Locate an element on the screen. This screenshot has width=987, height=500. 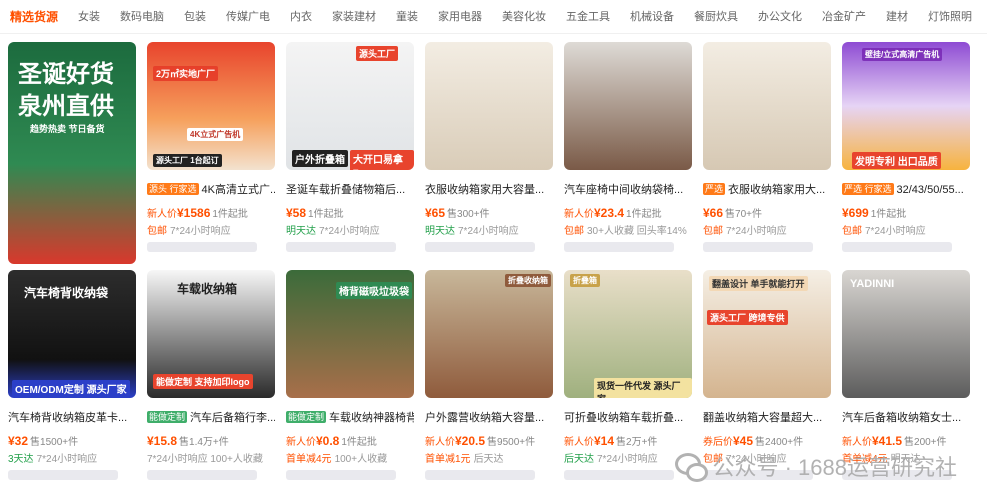
nav-item: 机械设备 is located at coordinates (652, 16).